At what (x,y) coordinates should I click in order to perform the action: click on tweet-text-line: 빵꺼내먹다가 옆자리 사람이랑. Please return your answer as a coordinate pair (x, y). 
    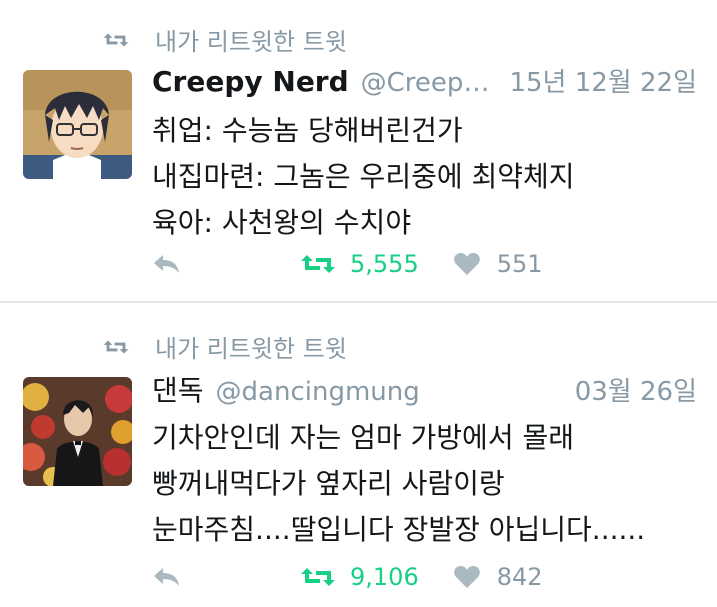
    Looking at the image, I should click on (328, 483).